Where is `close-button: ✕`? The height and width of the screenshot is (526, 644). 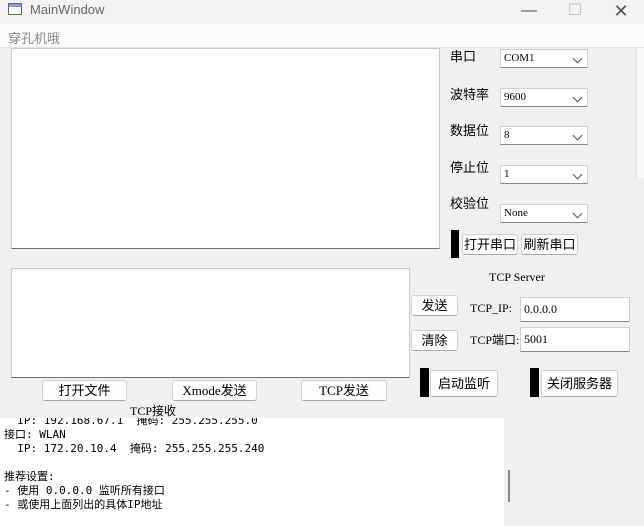 close-button: ✕ is located at coordinates (621, 12).